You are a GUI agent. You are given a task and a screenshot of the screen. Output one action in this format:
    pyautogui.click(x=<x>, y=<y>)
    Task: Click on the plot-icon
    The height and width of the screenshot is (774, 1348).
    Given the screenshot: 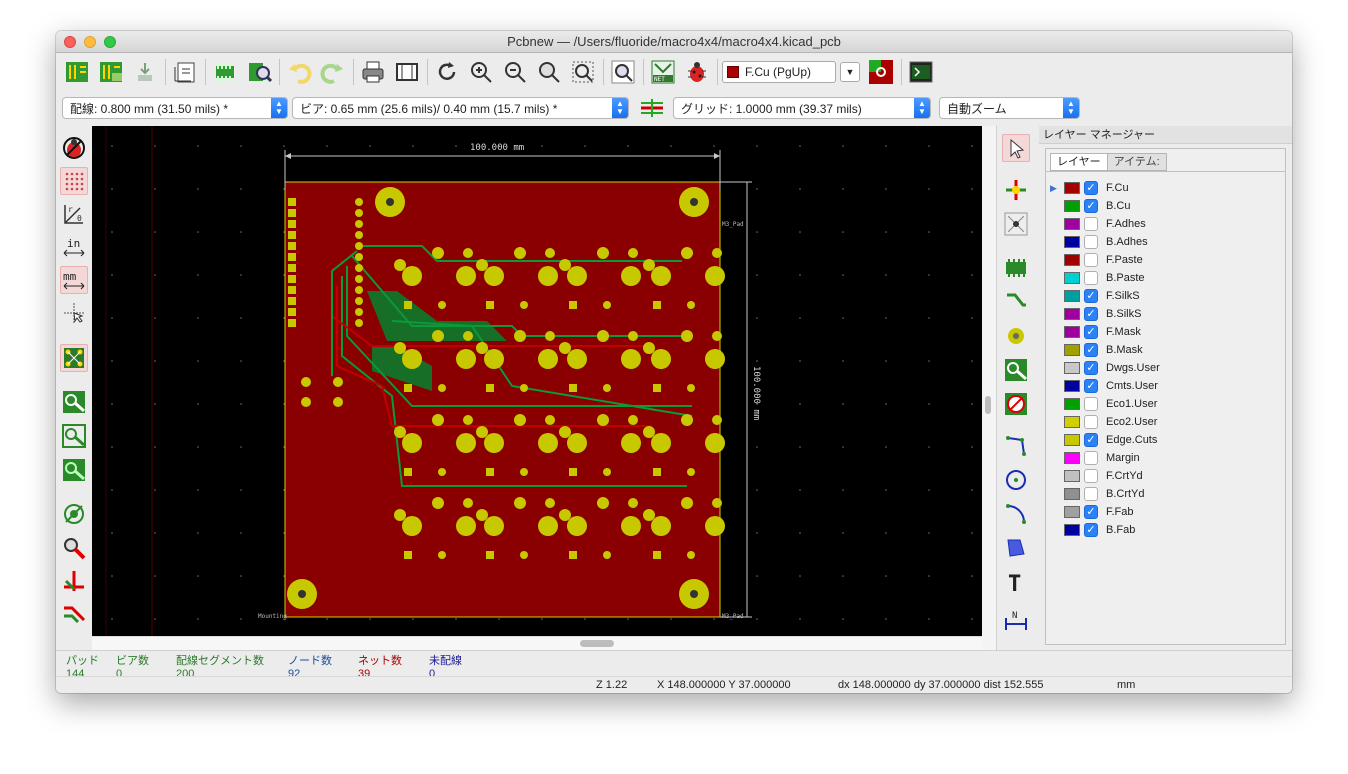 What is the action you would take?
    pyautogui.click(x=407, y=72)
    